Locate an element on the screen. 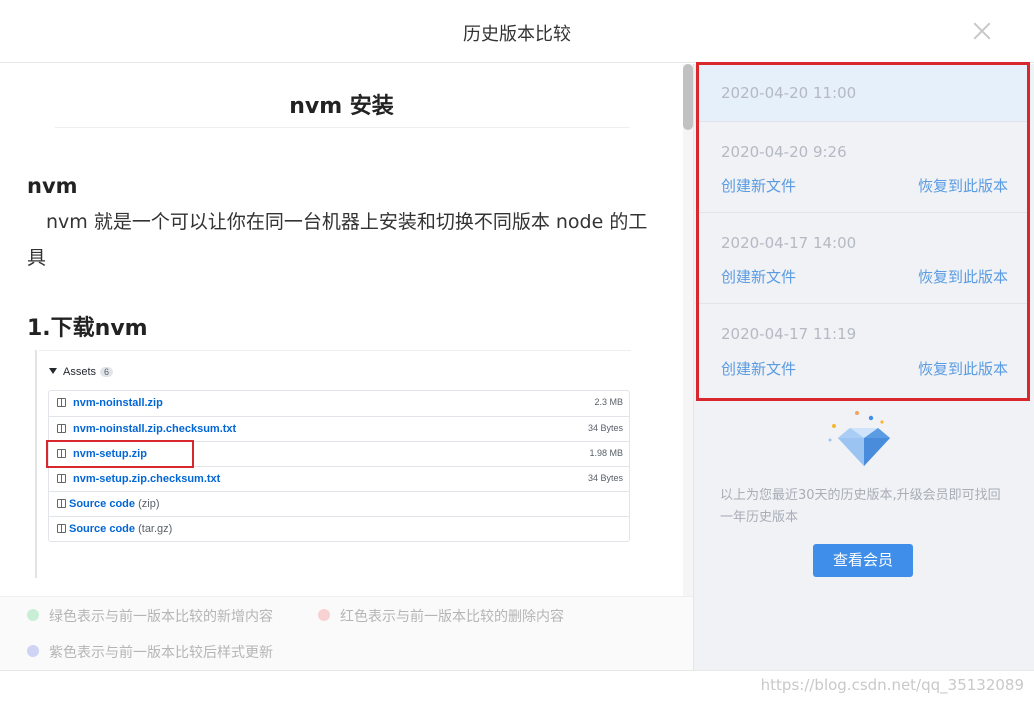  dialog-footer: https://blog.csdn.net/qq_35132089 is located at coordinates (517, 686).